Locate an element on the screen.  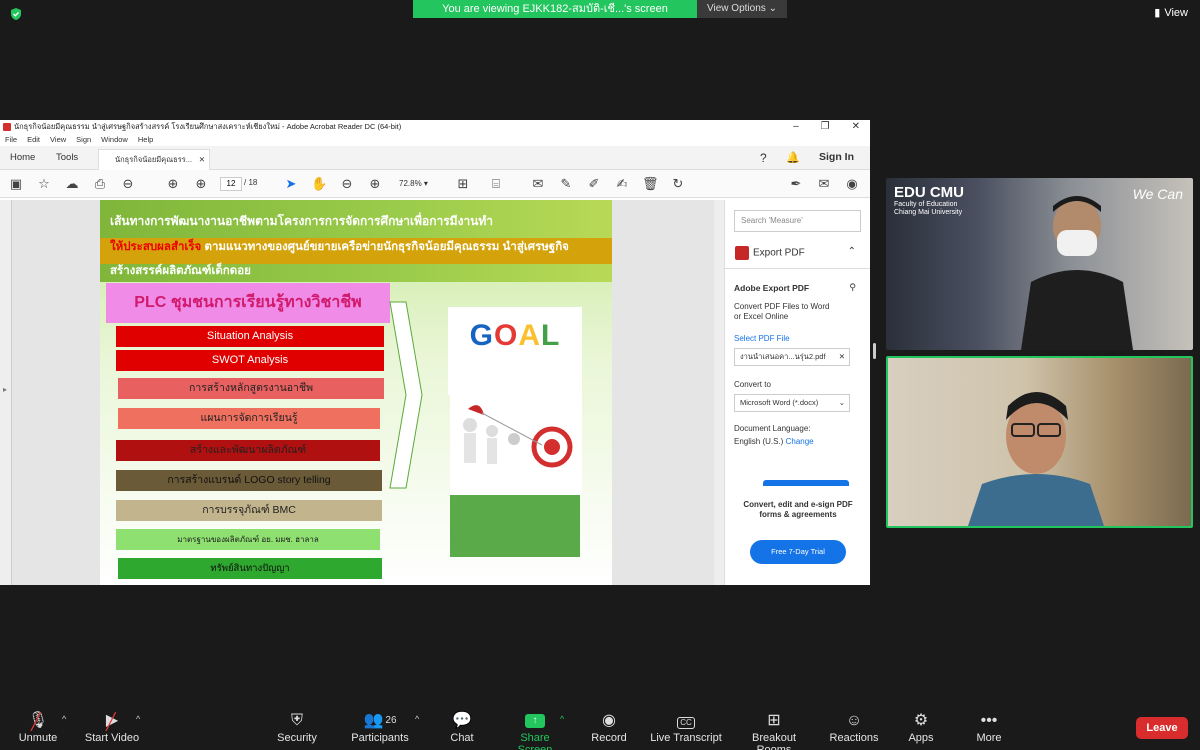
left-panel-toggle: ▸ is located at coordinates (6, 392).